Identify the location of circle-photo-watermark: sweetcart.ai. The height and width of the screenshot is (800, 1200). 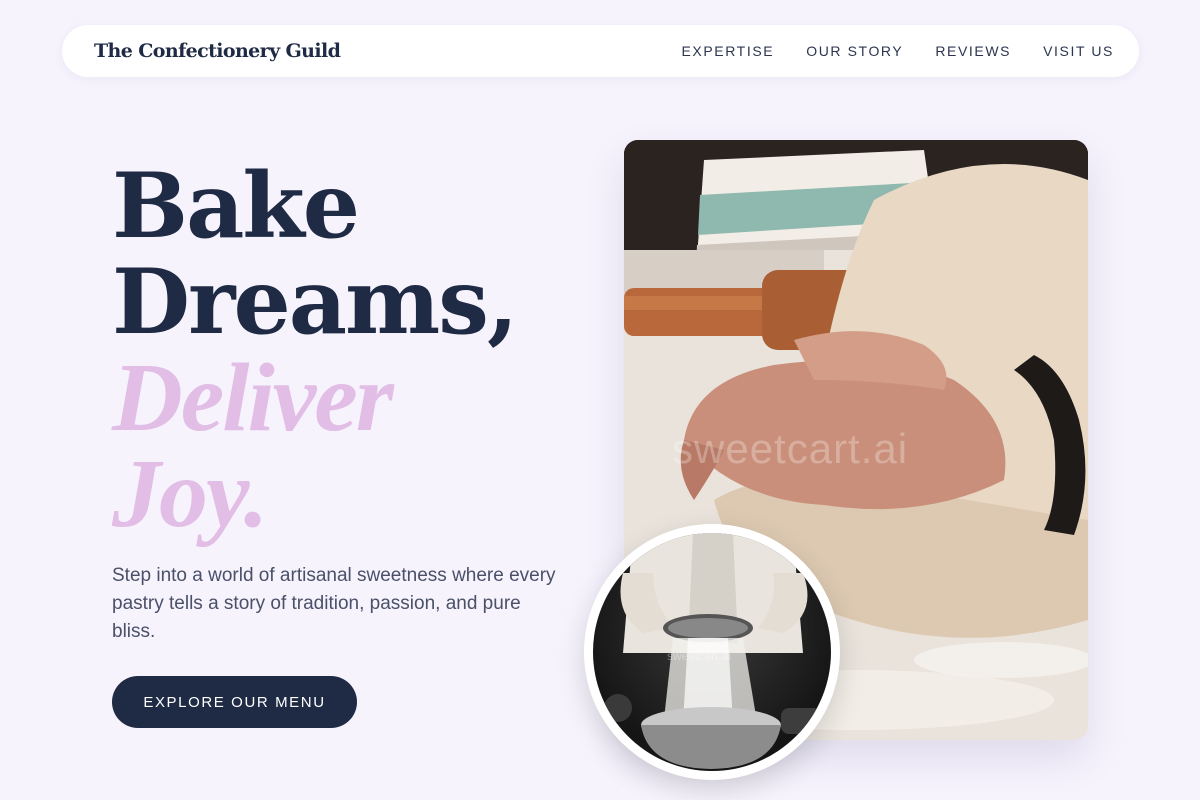
(699, 656).